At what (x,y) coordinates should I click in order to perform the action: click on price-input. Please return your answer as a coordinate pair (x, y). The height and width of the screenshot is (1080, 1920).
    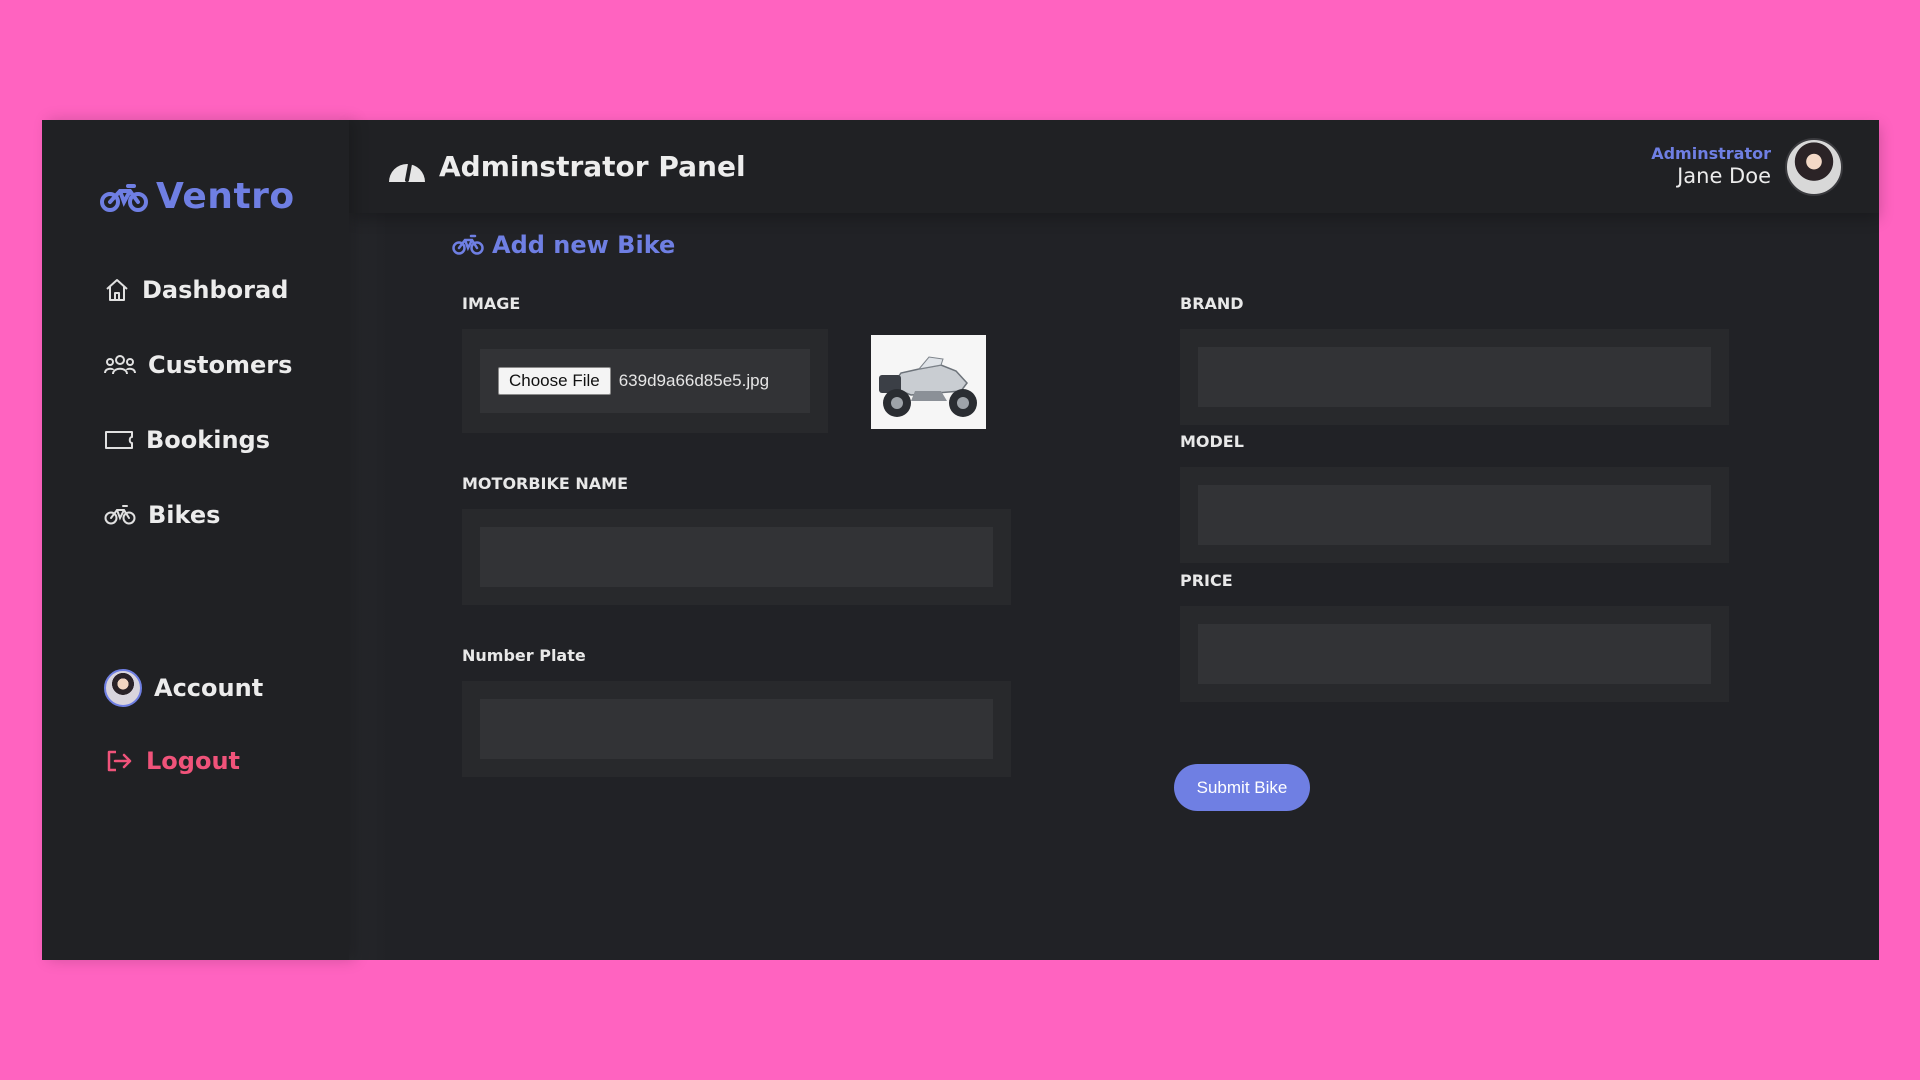
    Looking at the image, I should click on (1454, 654).